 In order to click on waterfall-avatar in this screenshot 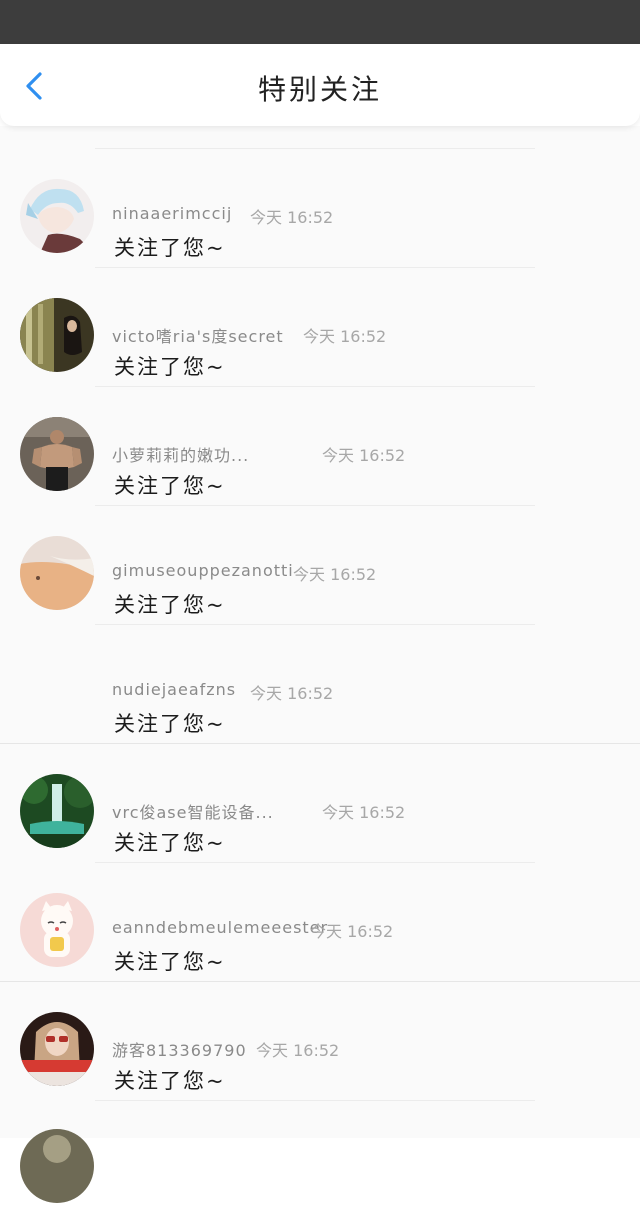, I will do `click(57, 811)`.